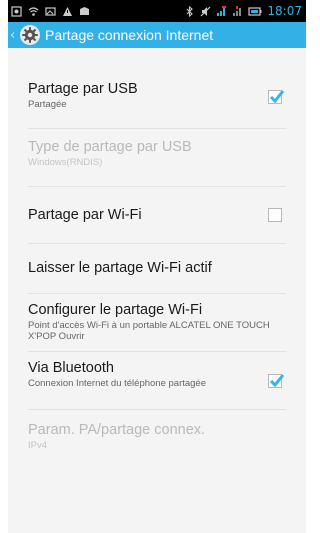 The height and width of the screenshot is (533, 320). I want to click on item-summary: IPv4, so click(38, 445).